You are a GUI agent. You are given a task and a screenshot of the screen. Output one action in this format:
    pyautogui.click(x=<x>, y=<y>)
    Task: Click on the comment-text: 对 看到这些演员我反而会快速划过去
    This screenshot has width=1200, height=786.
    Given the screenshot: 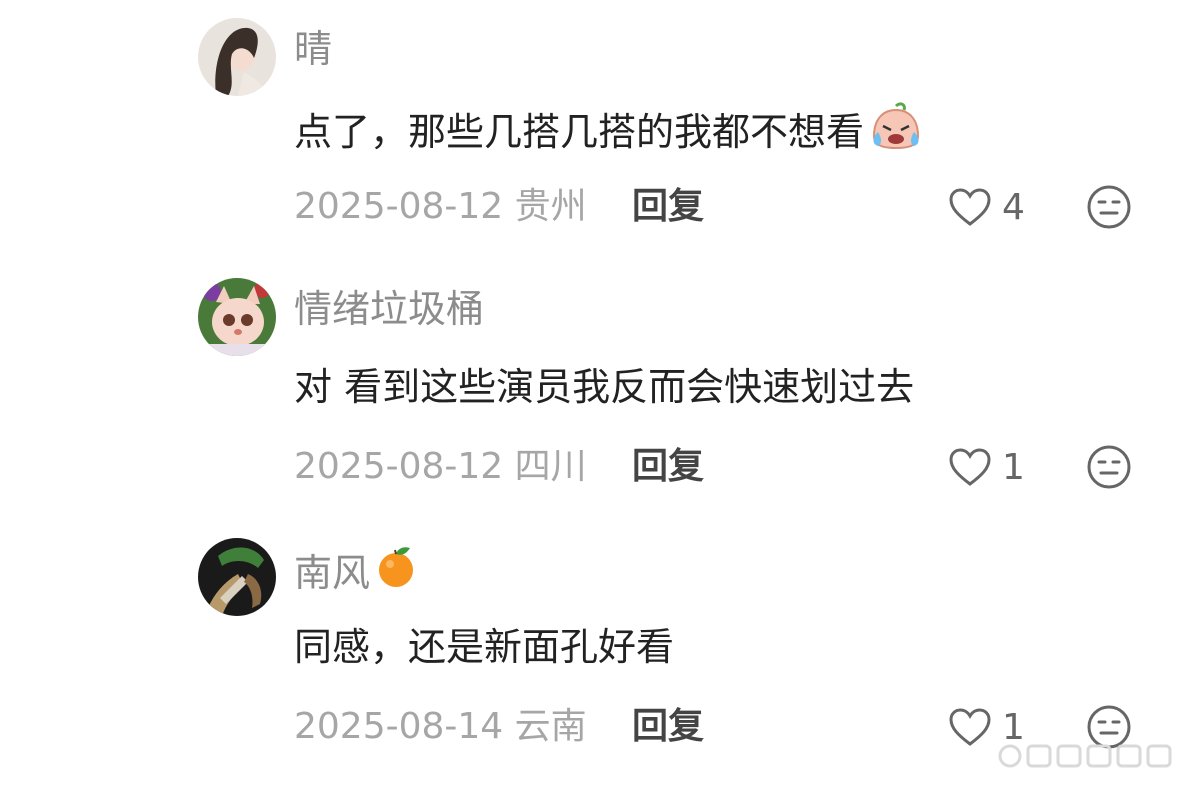 What is the action you would take?
    pyautogui.click(x=604, y=387)
    